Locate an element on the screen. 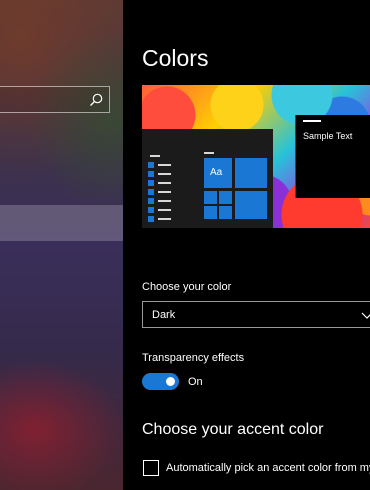 The image size is (370, 490). color-mode-value: Dark is located at coordinates (164, 315).